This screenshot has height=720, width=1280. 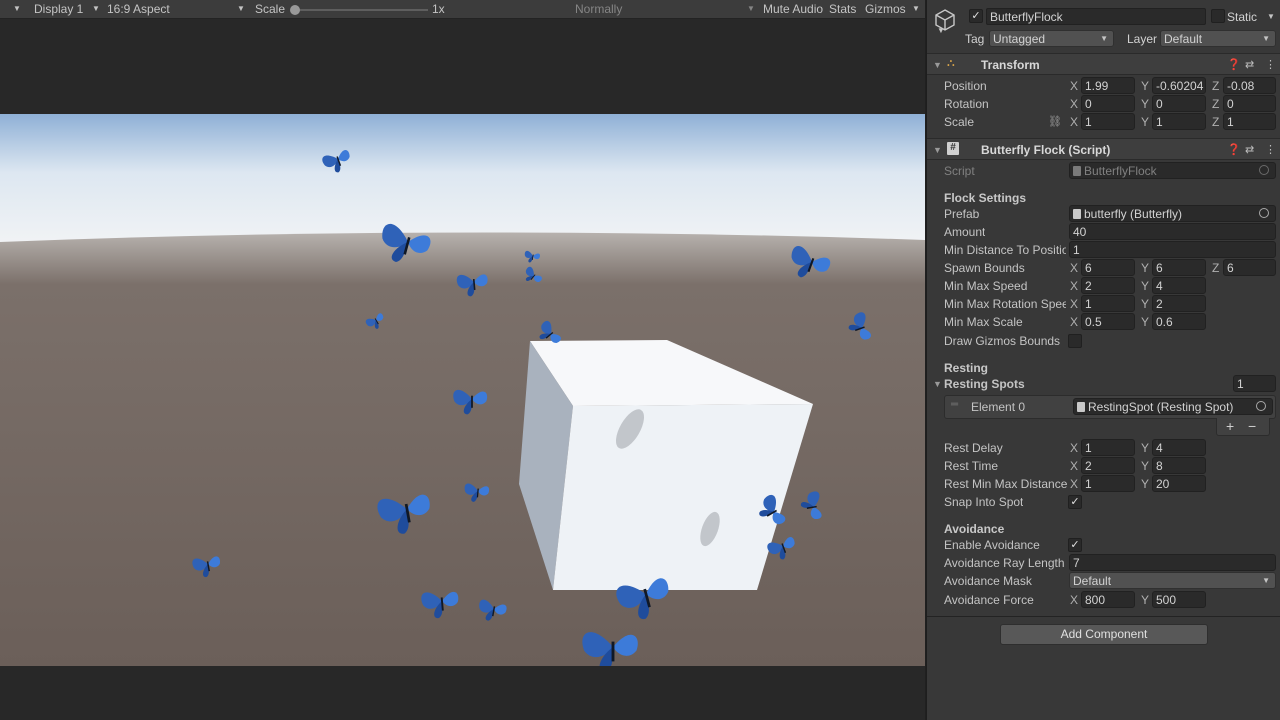 What do you see at coordinates (1249, 267) in the screenshot?
I see `spawn-bounds-z-field: 6` at bounding box center [1249, 267].